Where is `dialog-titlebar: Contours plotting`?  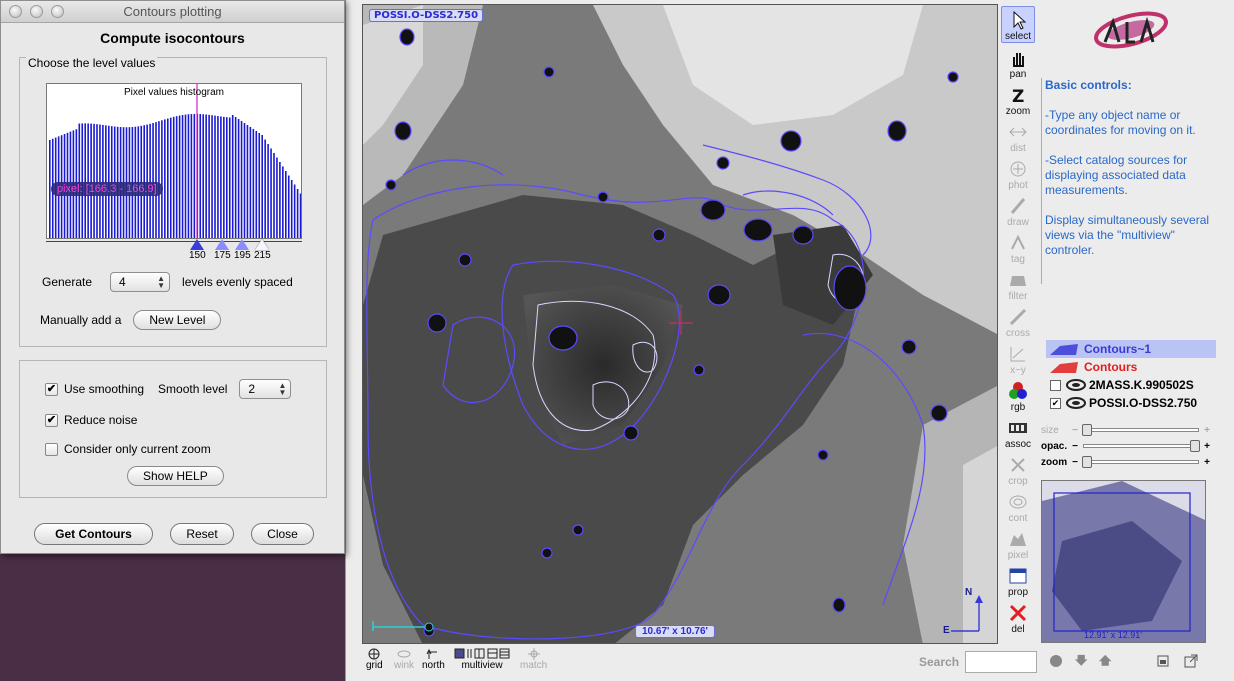 dialog-titlebar: Contours plotting is located at coordinates (172, 12).